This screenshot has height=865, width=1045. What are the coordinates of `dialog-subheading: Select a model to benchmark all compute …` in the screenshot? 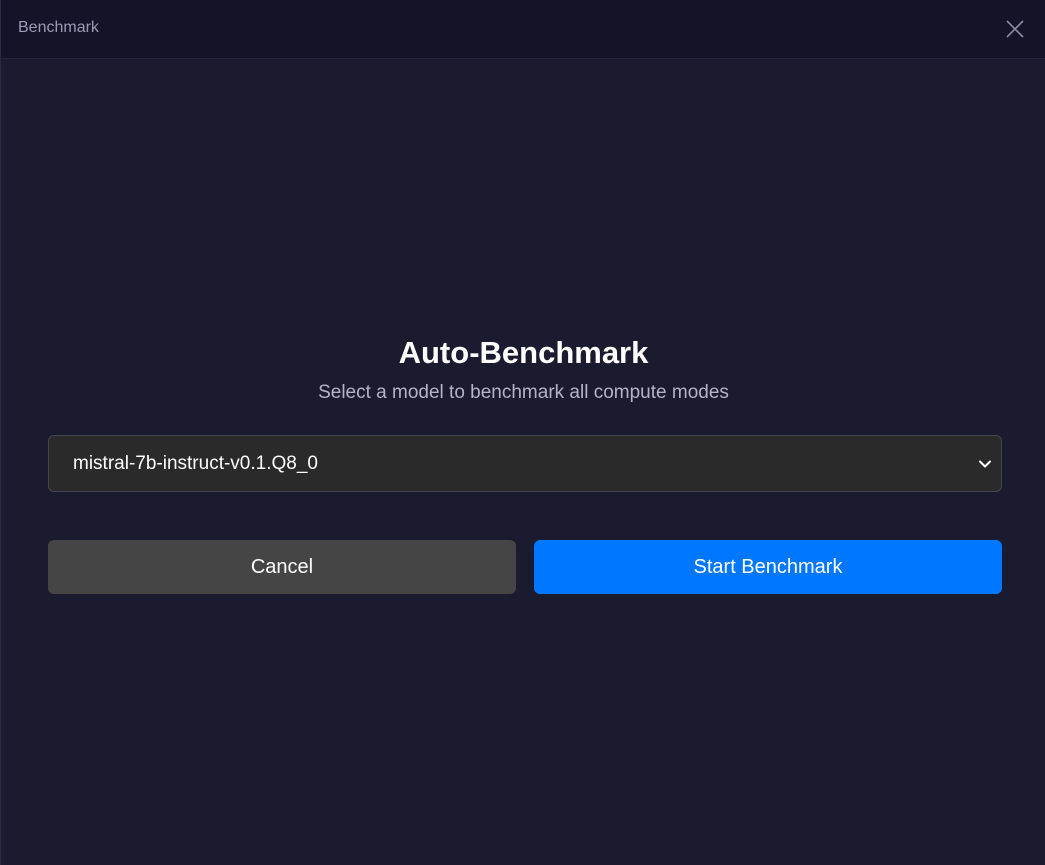 It's located at (523, 392).